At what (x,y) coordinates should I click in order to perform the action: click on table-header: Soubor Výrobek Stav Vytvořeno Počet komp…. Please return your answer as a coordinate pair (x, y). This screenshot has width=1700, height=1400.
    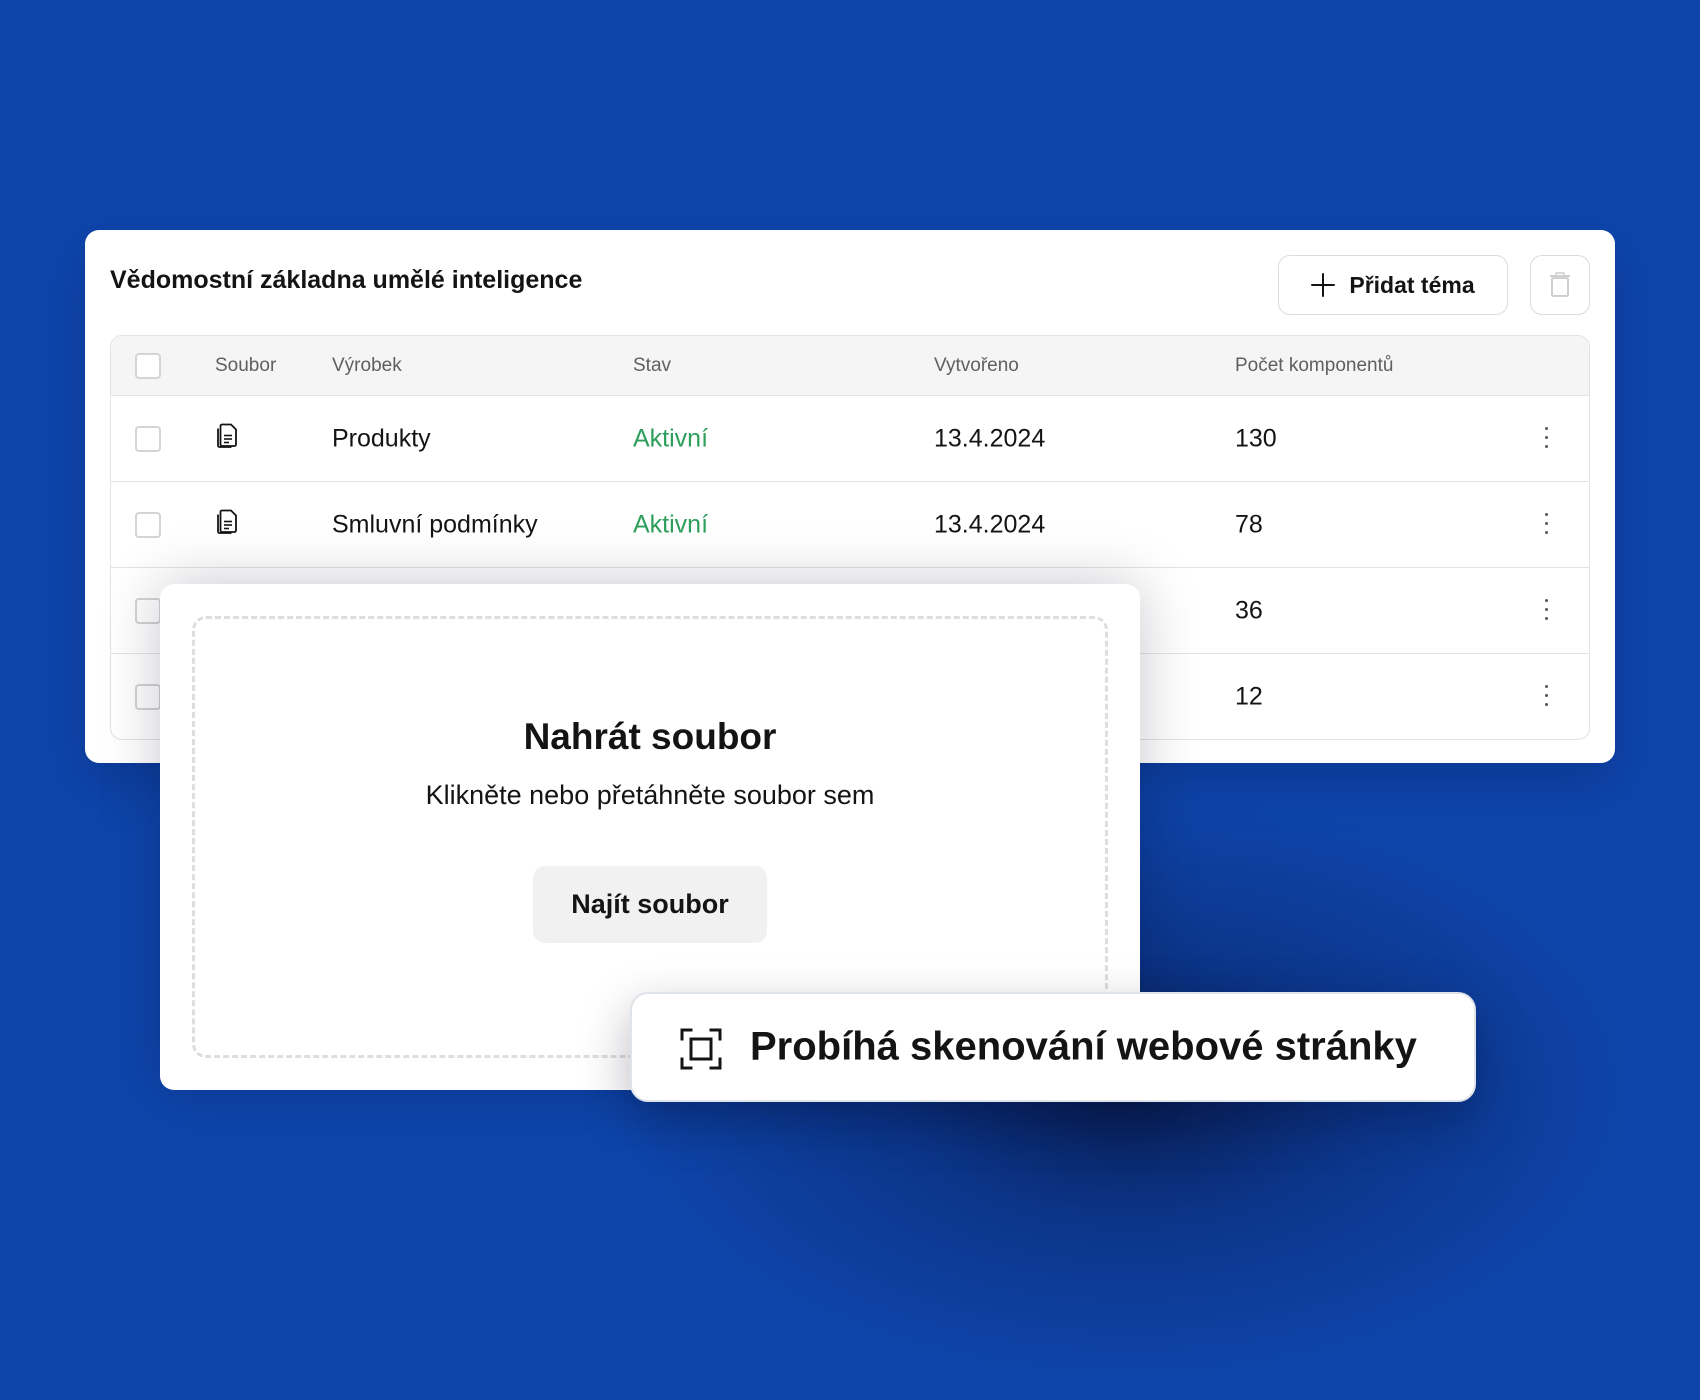
    Looking at the image, I should click on (850, 366).